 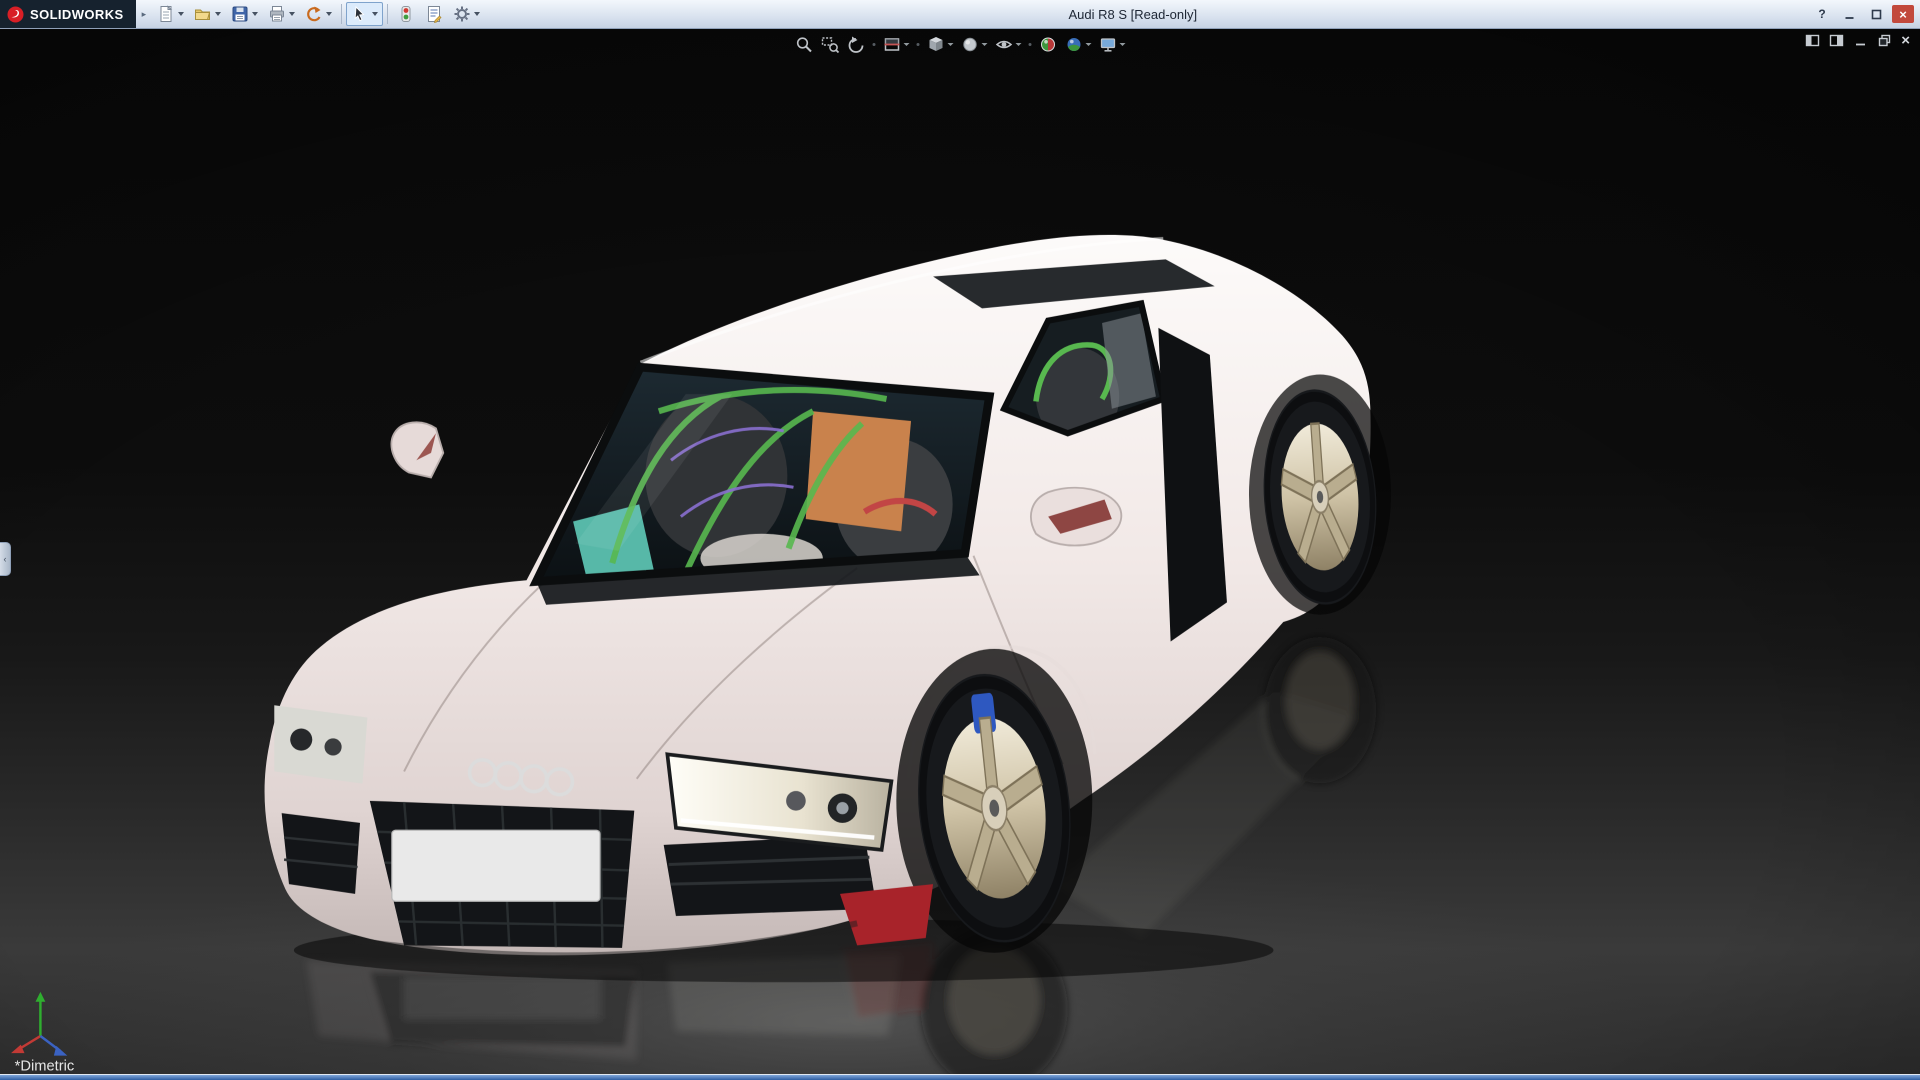 I want to click on new-button, so click(x=170, y=14).